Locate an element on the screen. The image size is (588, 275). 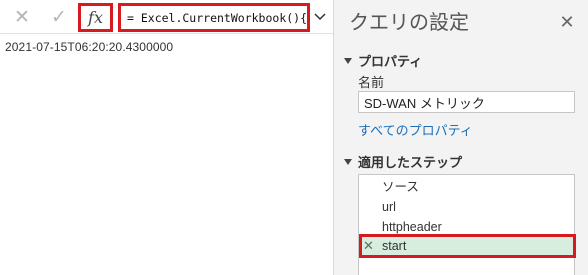
query-name-input is located at coordinates (466, 102).